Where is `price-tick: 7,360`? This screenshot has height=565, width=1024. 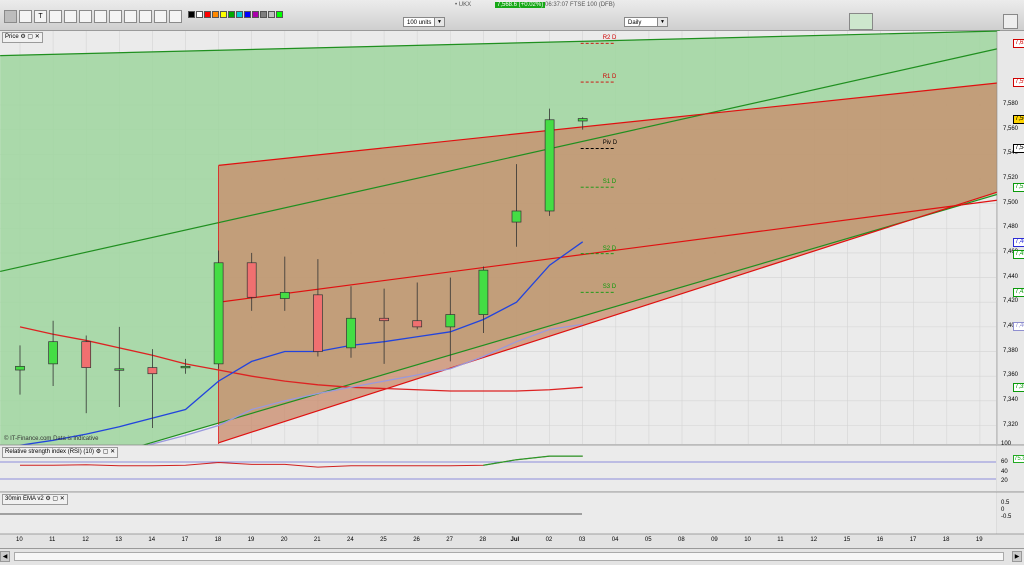
price-tick: 7,360 is located at coordinates (1011, 375).